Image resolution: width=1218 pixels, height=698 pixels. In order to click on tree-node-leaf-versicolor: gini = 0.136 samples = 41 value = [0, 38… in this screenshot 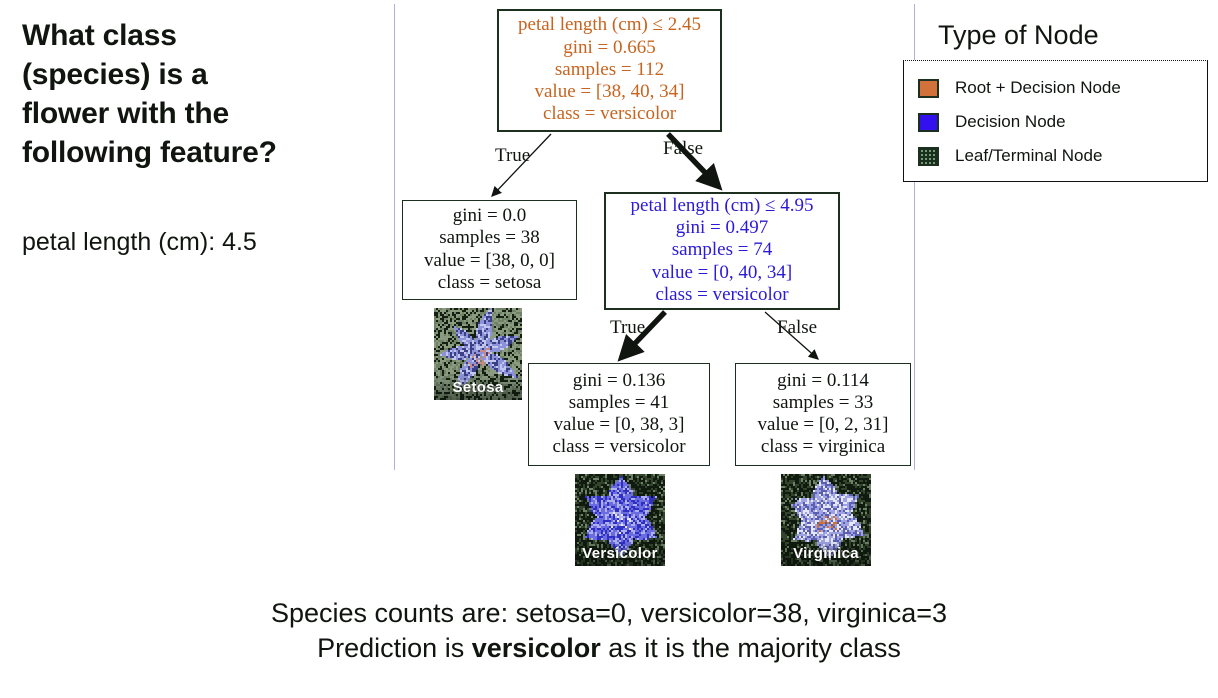, I will do `click(619, 414)`.